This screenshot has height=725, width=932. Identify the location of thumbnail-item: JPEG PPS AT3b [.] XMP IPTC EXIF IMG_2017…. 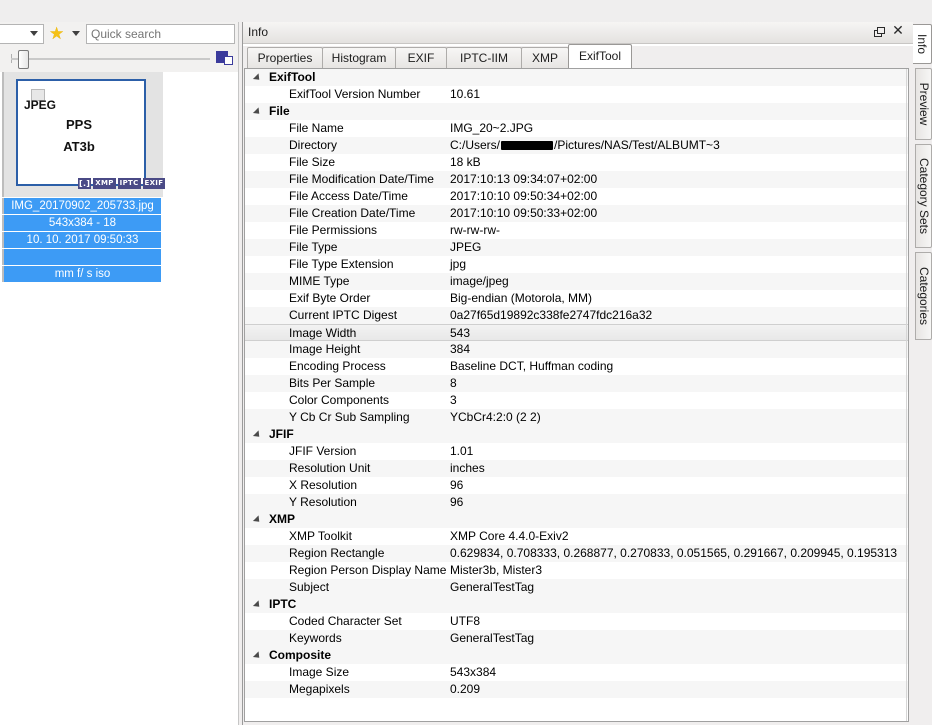
(84, 184).